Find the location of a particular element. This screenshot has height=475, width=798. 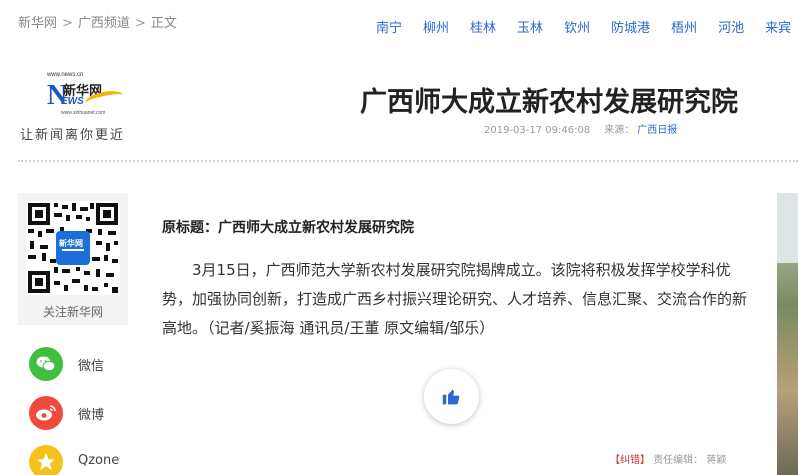

city-link-laibin: 来宾 is located at coordinates (778, 26).